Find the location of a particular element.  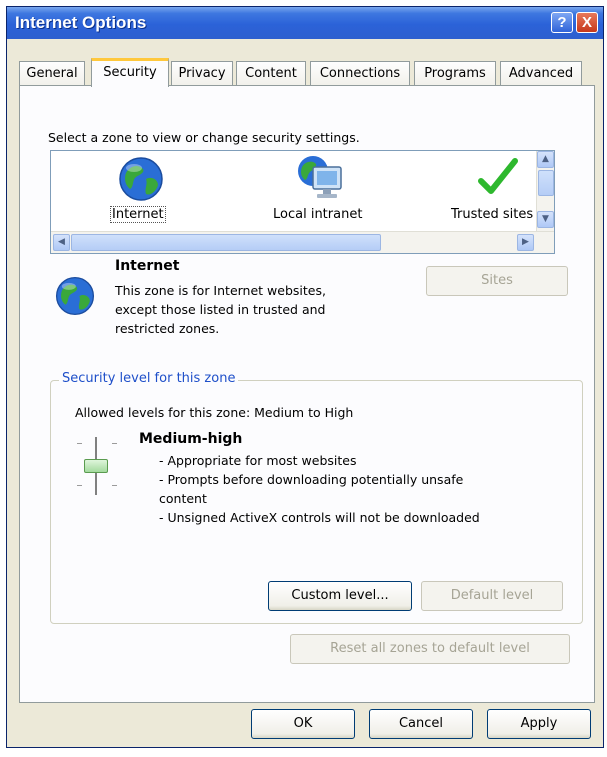

level-name: Medium-high is located at coordinates (191, 439).